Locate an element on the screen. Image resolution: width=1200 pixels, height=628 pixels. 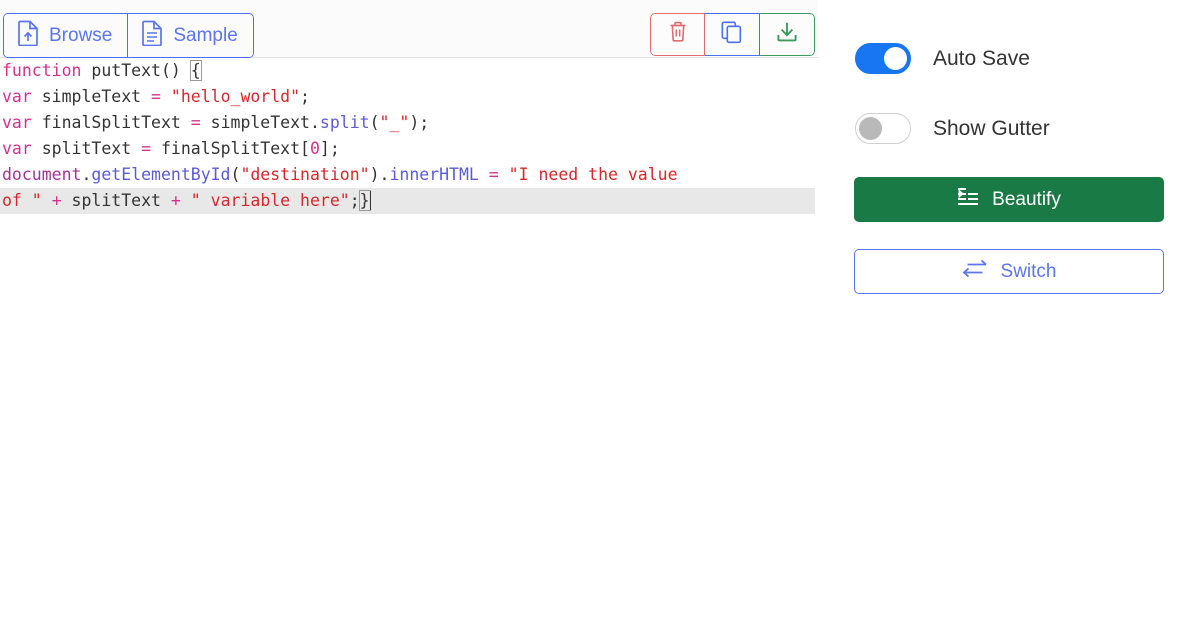
switch-button: Switch is located at coordinates (1009, 271).